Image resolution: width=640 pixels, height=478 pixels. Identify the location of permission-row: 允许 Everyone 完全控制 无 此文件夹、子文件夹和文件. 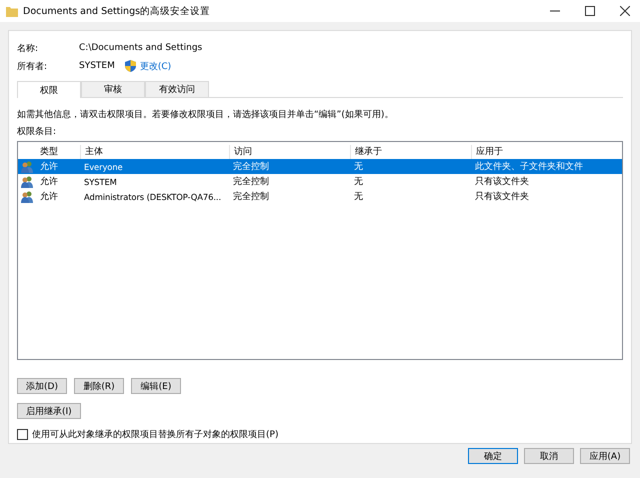
(320, 166).